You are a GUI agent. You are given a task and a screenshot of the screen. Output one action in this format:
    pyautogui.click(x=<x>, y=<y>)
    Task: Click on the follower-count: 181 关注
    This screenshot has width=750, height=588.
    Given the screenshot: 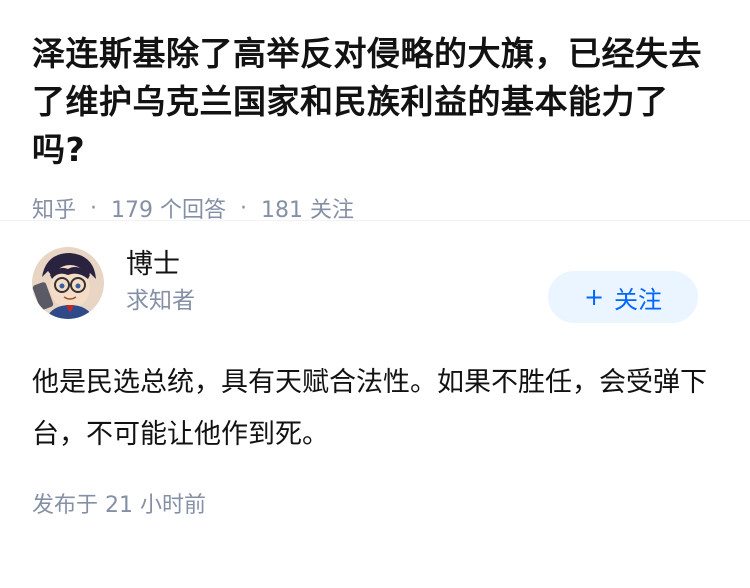 What is the action you would take?
    pyautogui.click(x=307, y=208)
    